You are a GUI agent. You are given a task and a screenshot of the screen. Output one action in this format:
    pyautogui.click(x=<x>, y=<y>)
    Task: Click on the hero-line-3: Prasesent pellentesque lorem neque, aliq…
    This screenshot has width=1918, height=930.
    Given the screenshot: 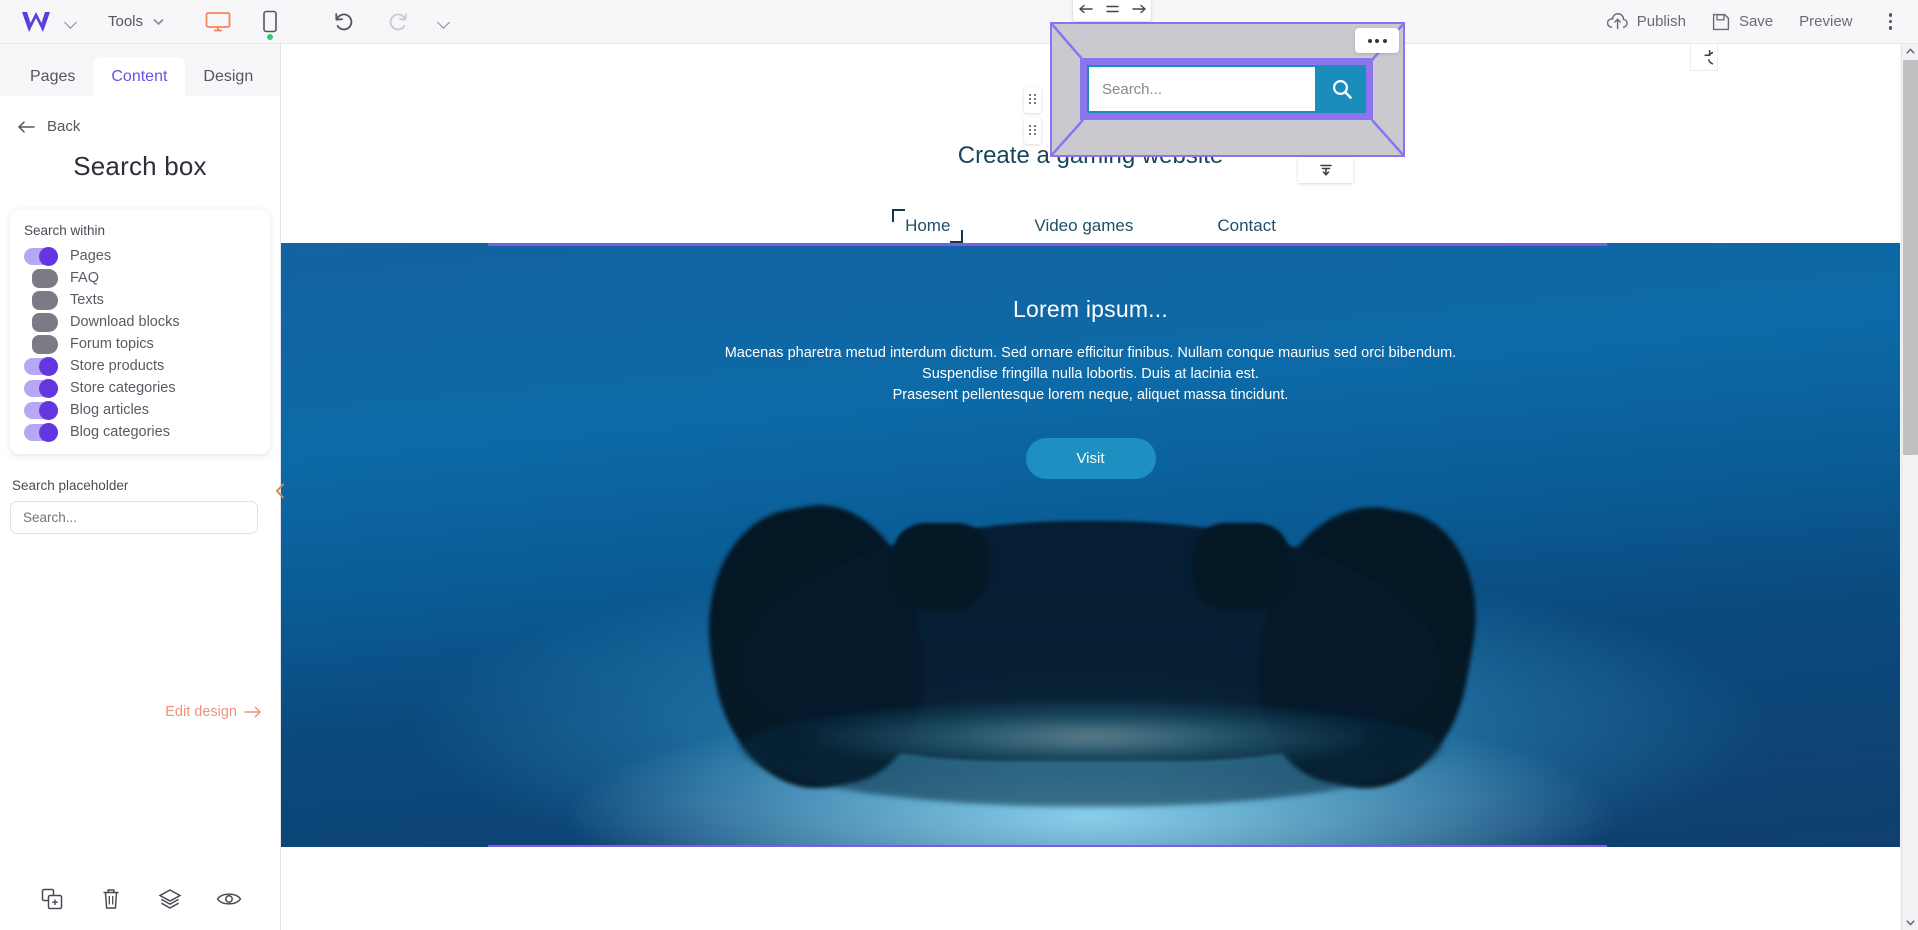 What is the action you would take?
    pyautogui.click(x=1090, y=395)
    